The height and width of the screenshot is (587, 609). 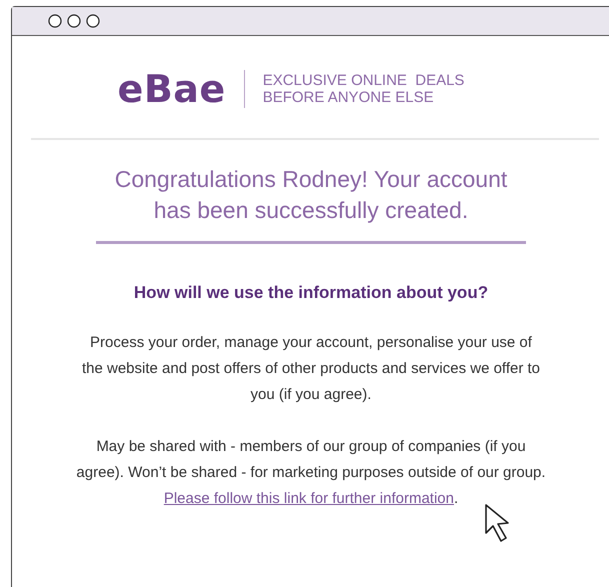 What do you see at coordinates (311, 179) in the screenshot?
I see `heading-text: Congratulations Rodney! Your account` at bounding box center [311, 179].